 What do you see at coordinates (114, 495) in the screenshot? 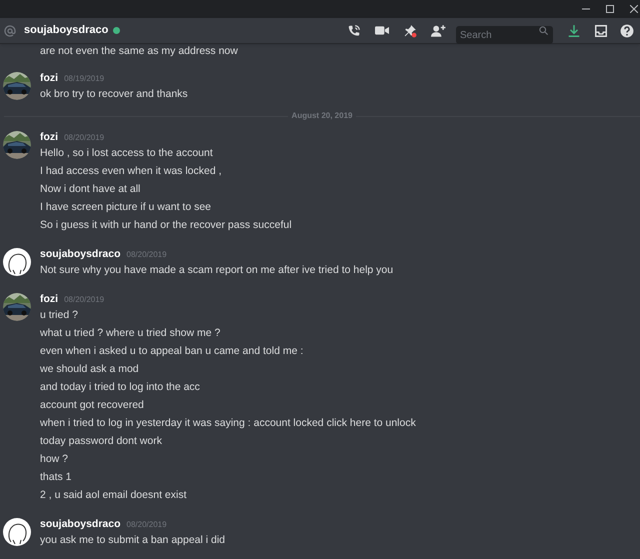
I see `message-text: 2 , u said aol email doesnt exist` at bounding box center [114, 495].